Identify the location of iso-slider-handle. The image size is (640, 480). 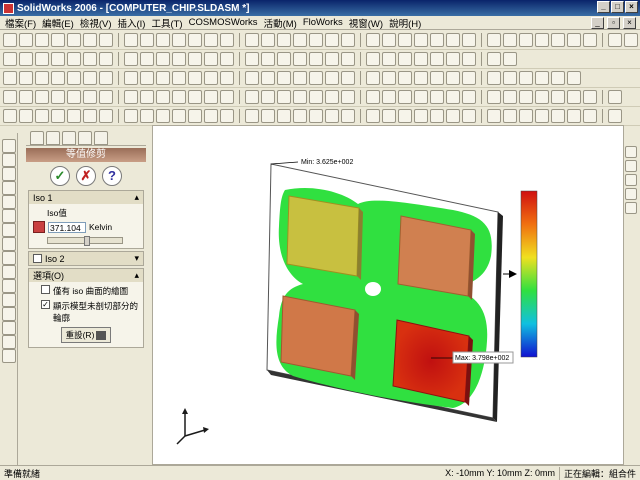
(87, 241).